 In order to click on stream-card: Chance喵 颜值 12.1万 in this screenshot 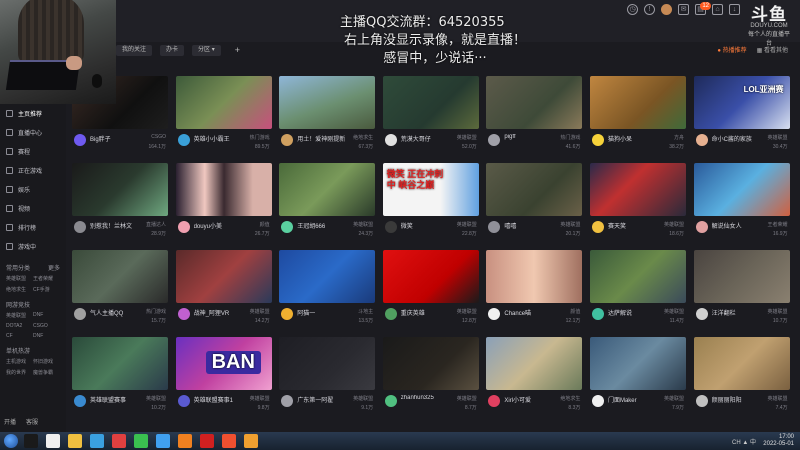, I will do `click(534, 293)`.